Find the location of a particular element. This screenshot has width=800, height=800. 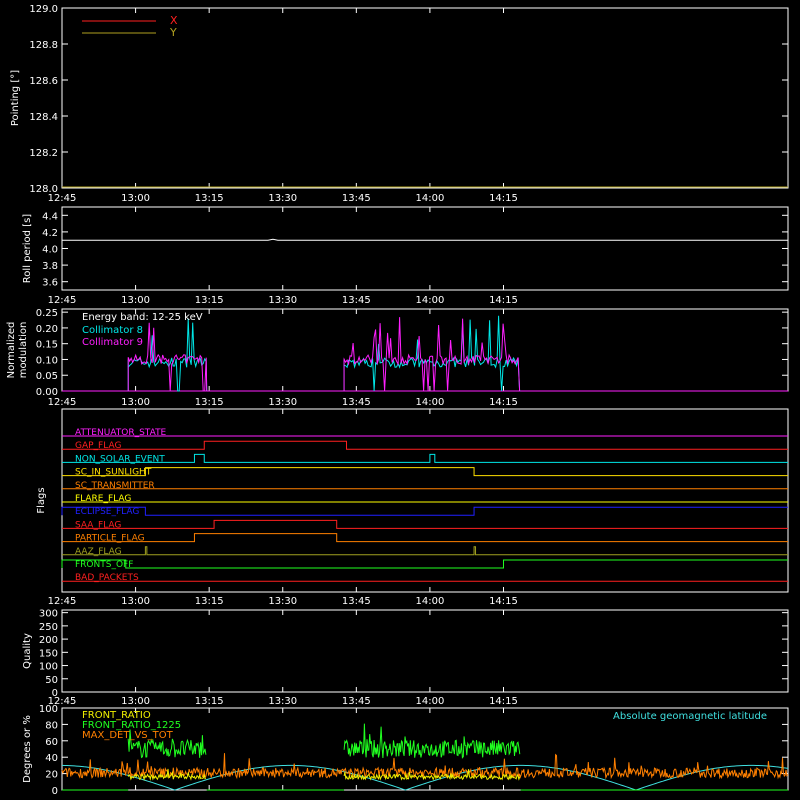

ratios-ytick-label: 80 is located at coordinates (51, 725).